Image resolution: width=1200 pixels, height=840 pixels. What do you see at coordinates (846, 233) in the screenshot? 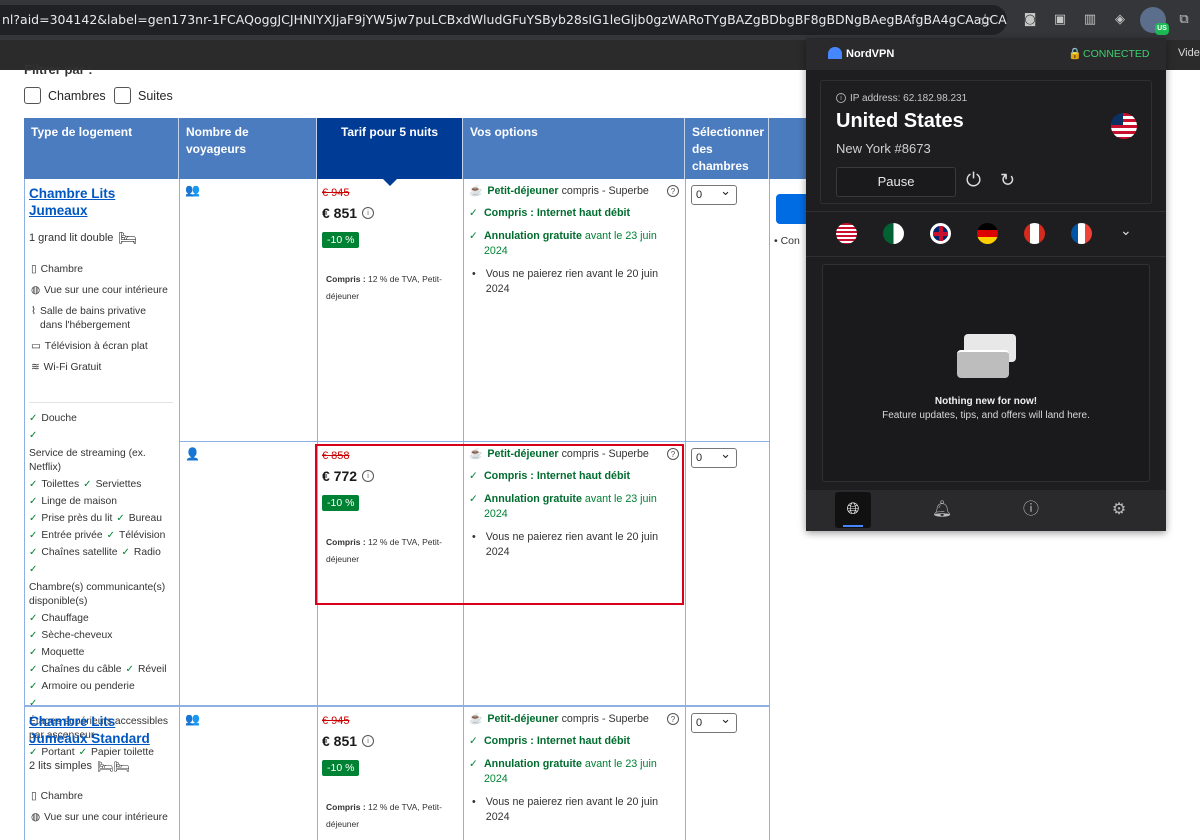
I see `us-flag-button` at bounding box center [846, 233].